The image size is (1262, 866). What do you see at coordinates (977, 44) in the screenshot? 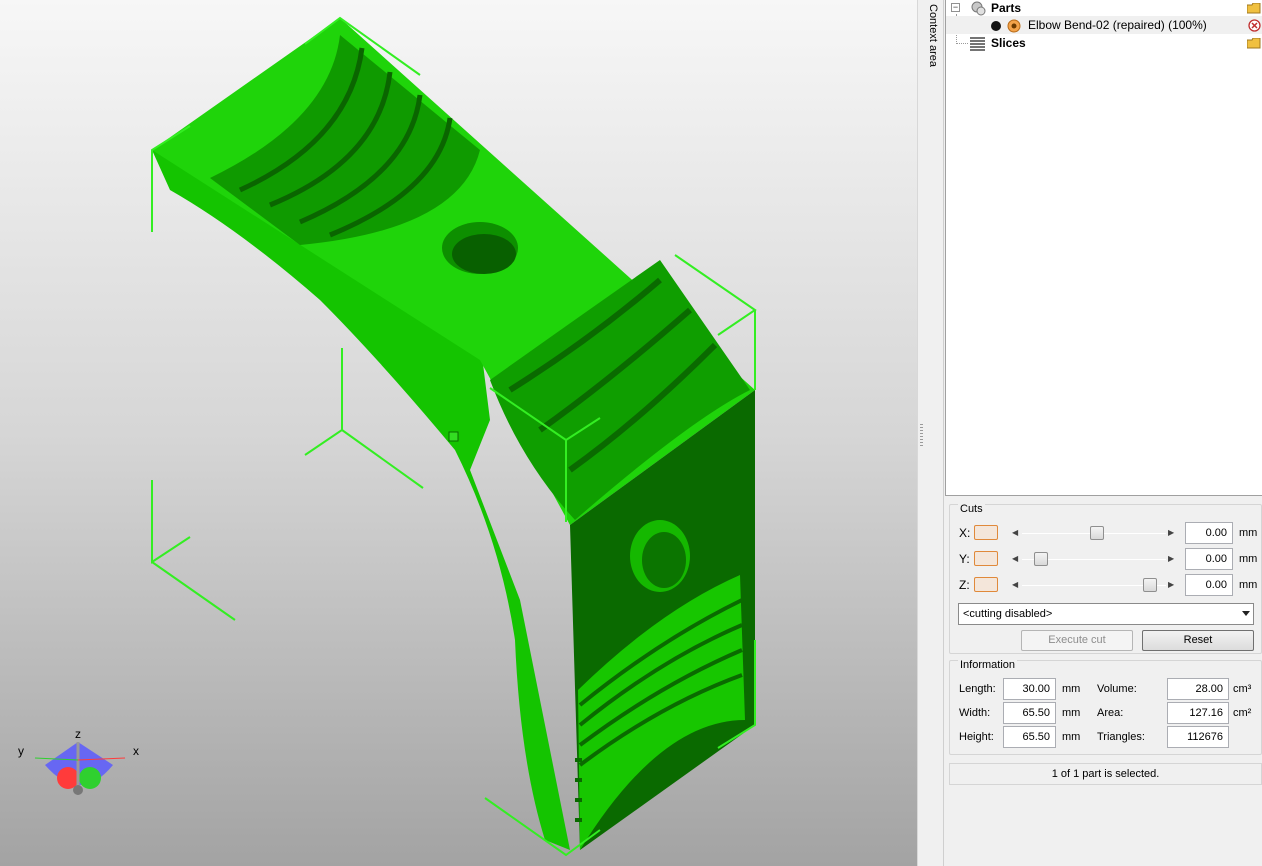
I see `slices-icon` at bounding box center [977, 44].